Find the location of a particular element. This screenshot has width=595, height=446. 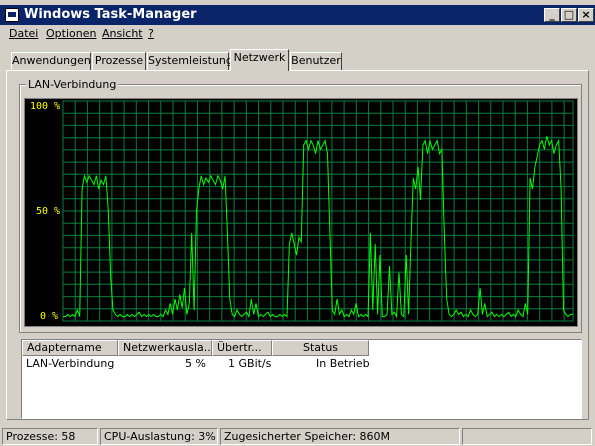

column-adaptername: Adaptername is located at coordinates (70, 348).